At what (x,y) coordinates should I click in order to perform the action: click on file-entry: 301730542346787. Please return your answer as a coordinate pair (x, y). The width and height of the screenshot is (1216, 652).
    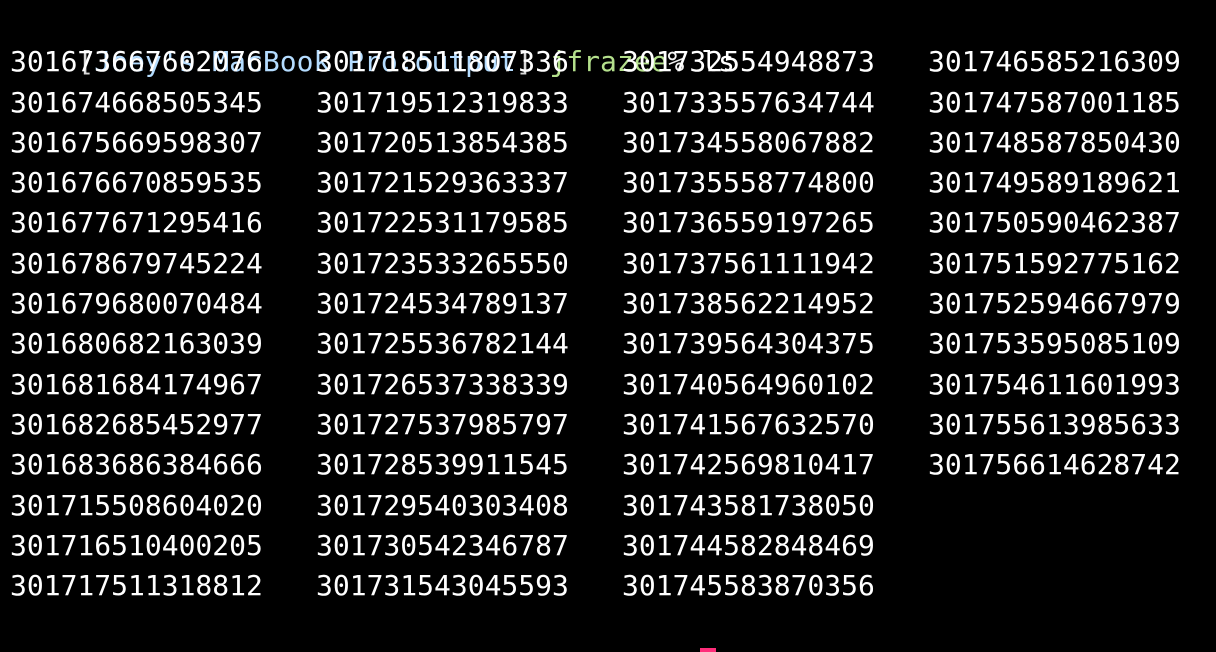
    Looking at the image, I should click on (442, 545).